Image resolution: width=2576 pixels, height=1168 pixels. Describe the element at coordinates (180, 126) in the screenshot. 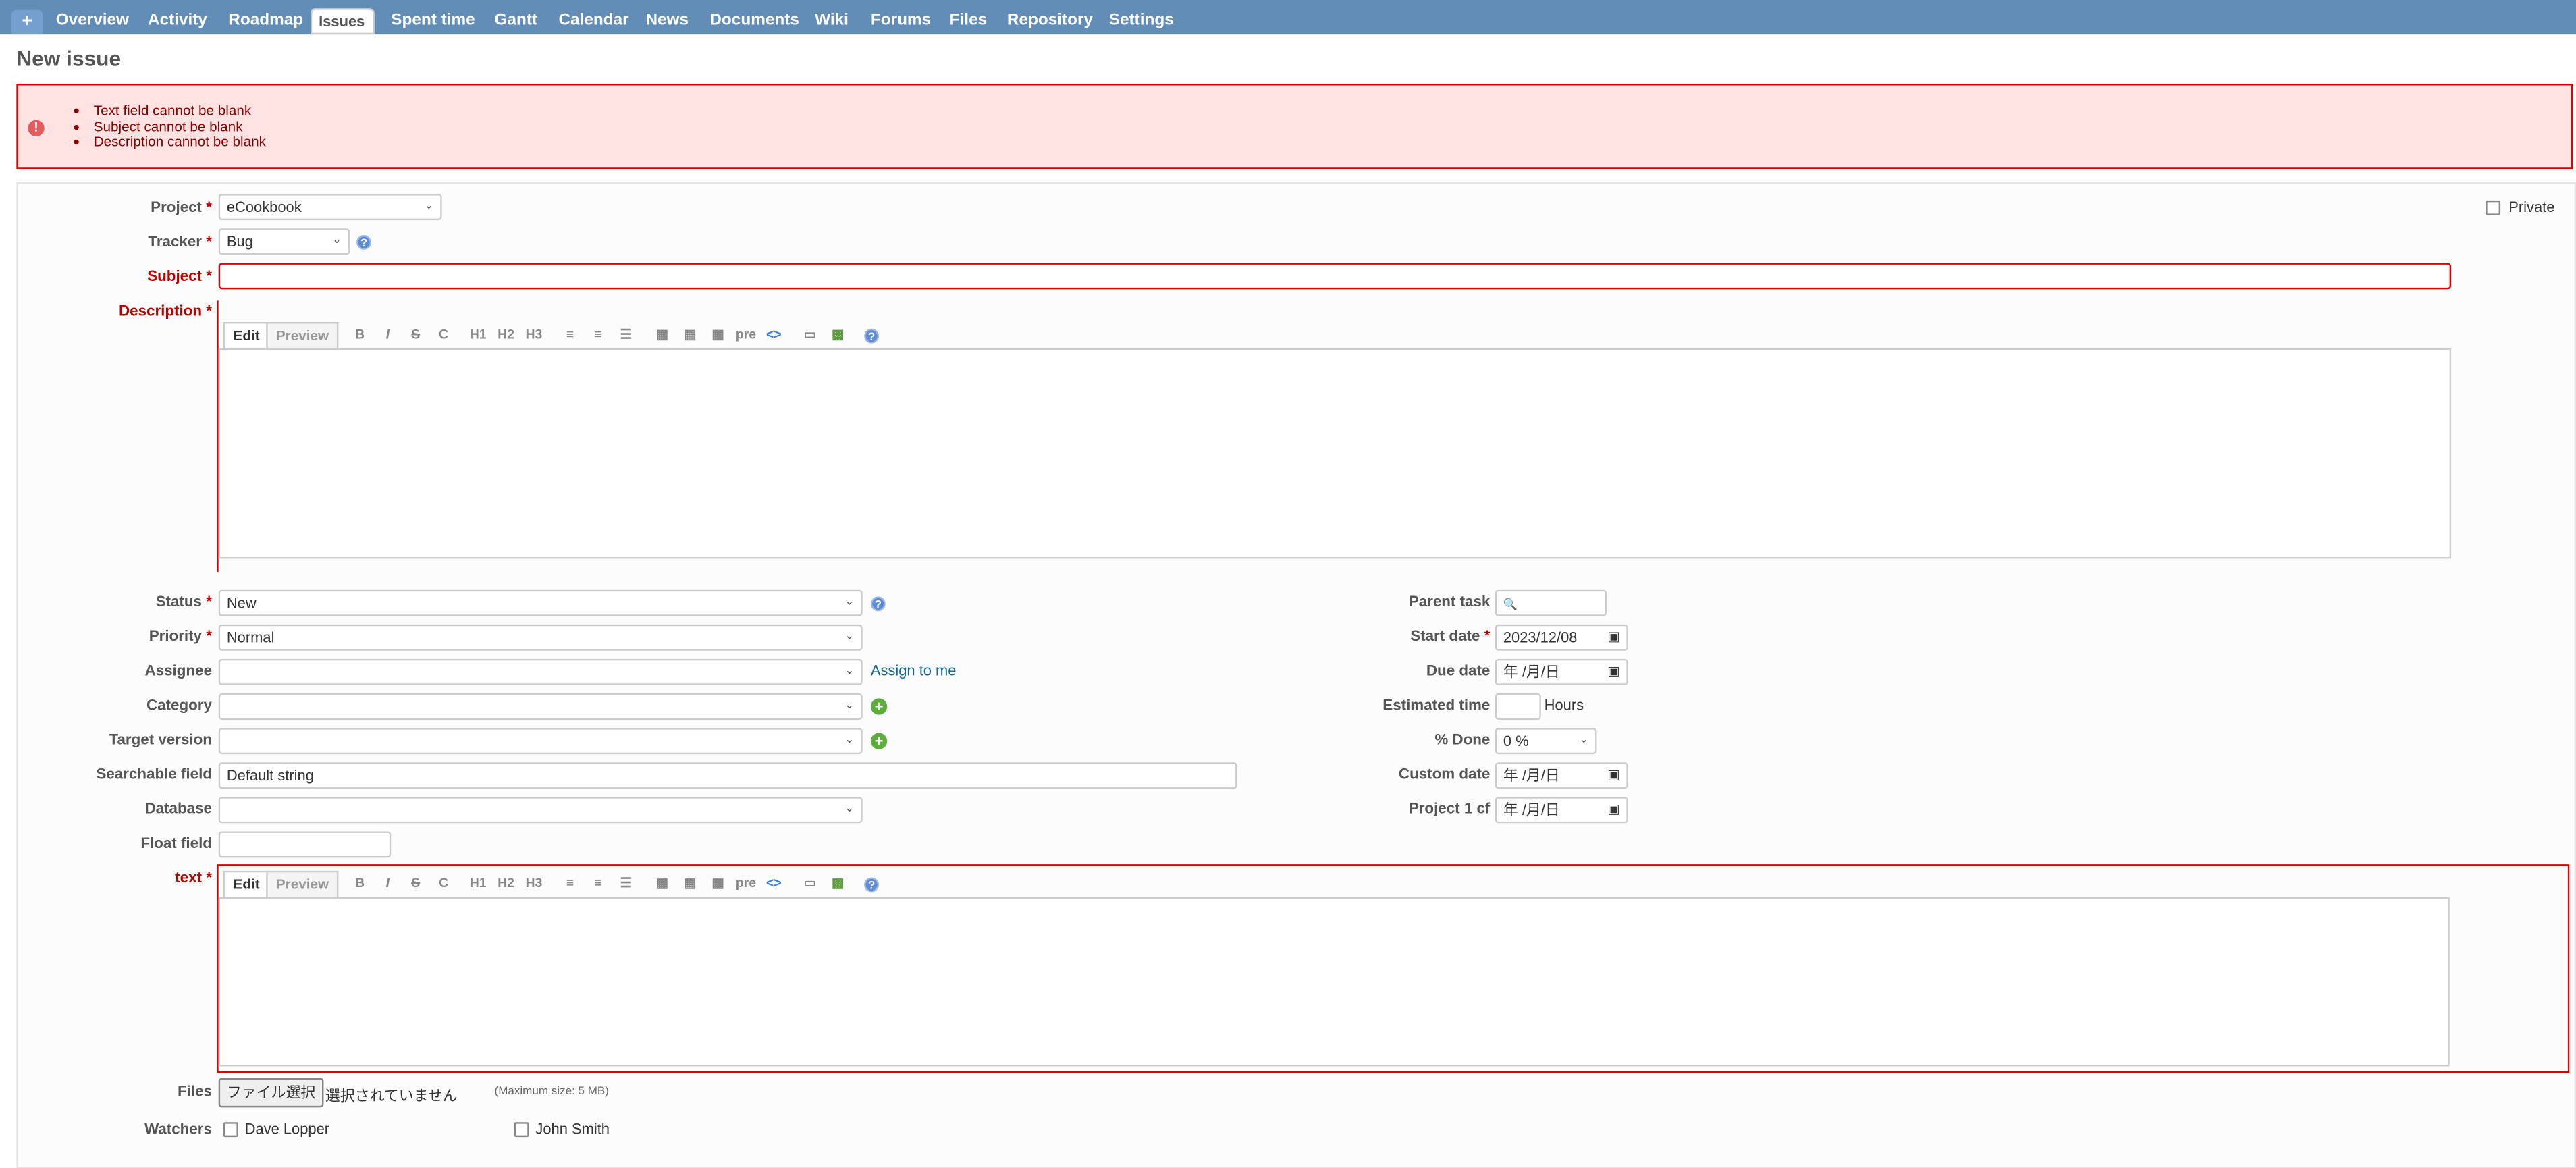

I see `error-item: Subject cannot be blank` at that location.